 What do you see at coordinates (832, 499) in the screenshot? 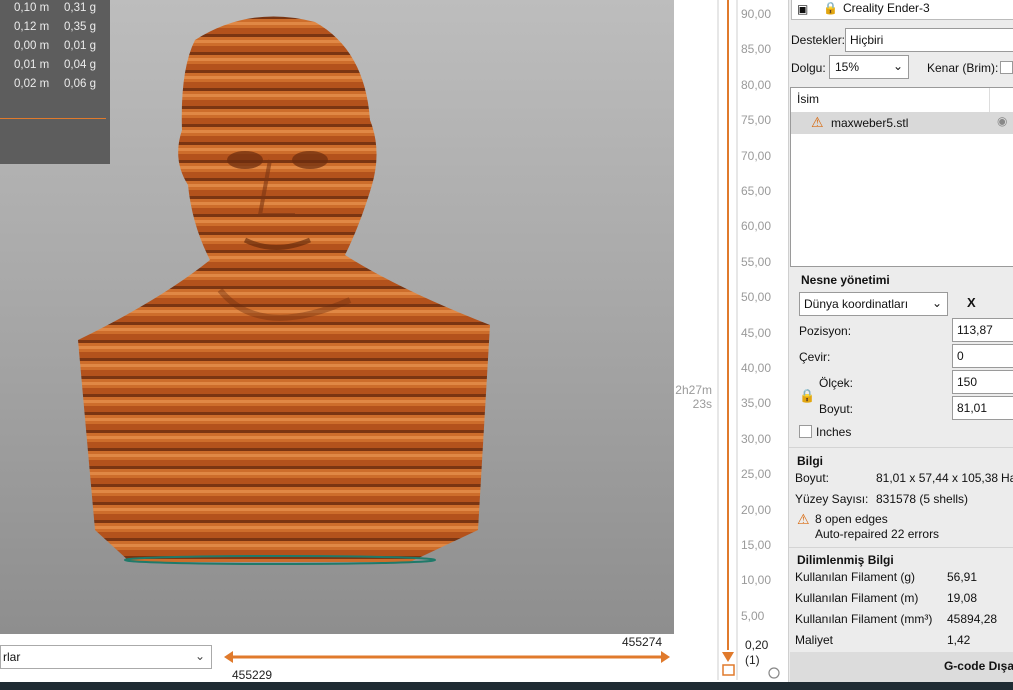
I see `faces-label: Yüzey Sayısı:` at bounding box center [832, 499].